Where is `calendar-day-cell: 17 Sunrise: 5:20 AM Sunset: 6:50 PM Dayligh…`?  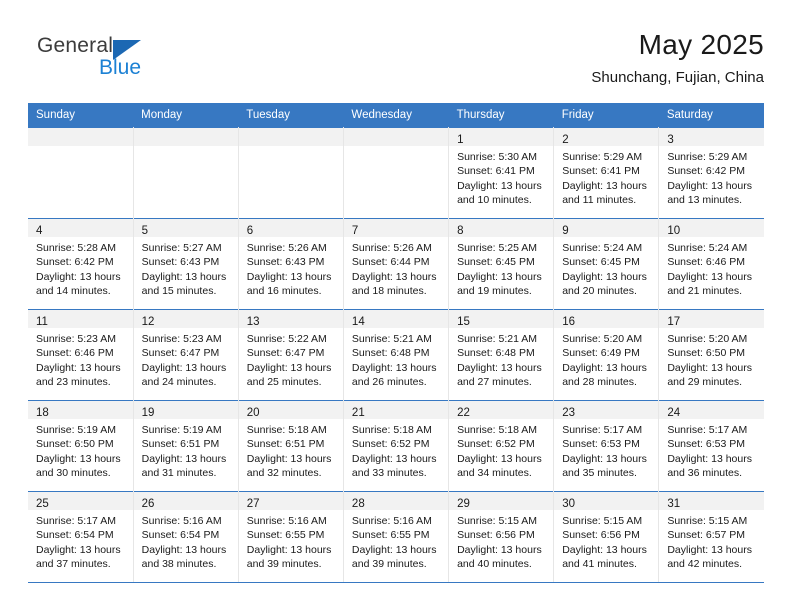 calendar-day-cell: 17 Sunrise: 5:20 AM Sunset: 6:50 PM Dayligh… is located at coordinates (711, 355).